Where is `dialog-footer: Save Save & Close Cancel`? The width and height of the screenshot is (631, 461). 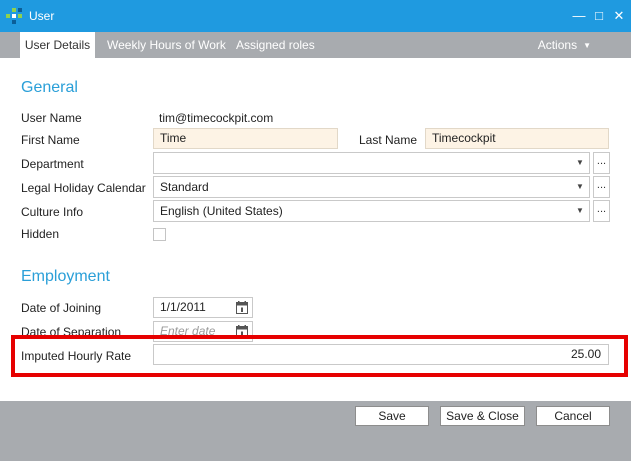 dialog-footer: Save Save & Close Cancel is located at coordinates (315, 431).